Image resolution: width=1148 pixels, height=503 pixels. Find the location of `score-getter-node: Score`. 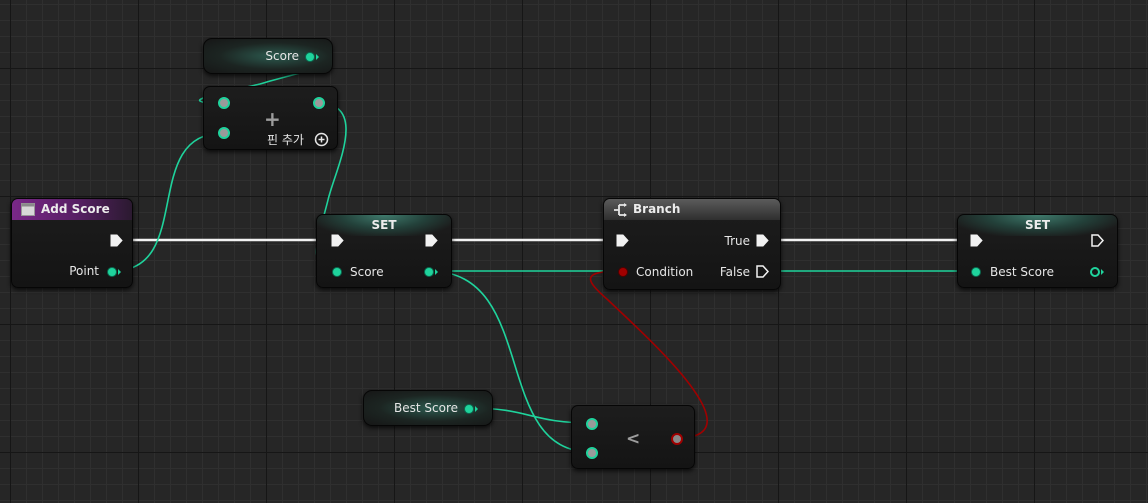

score-getter-node: Score is located at coordinates (268, 56).